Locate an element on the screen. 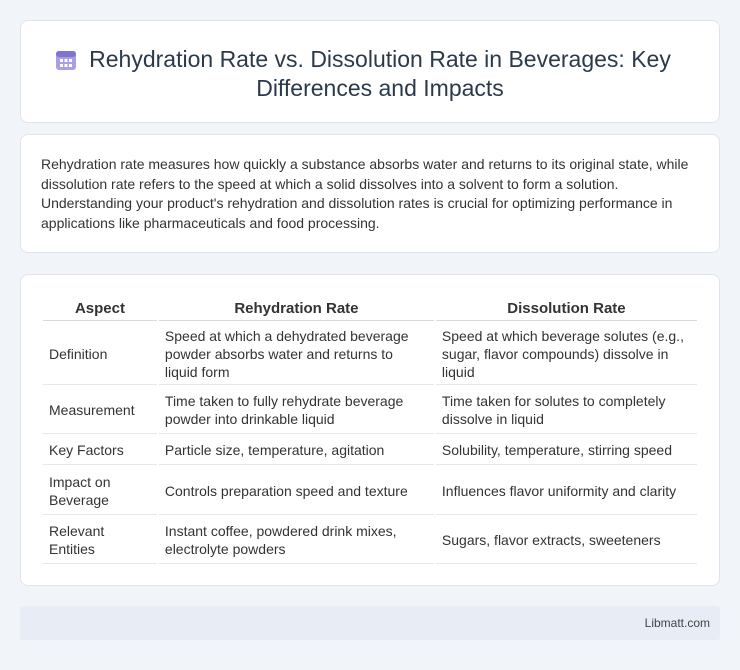  table-cell-aspect: Measurement is located at coordinates (100, 410).